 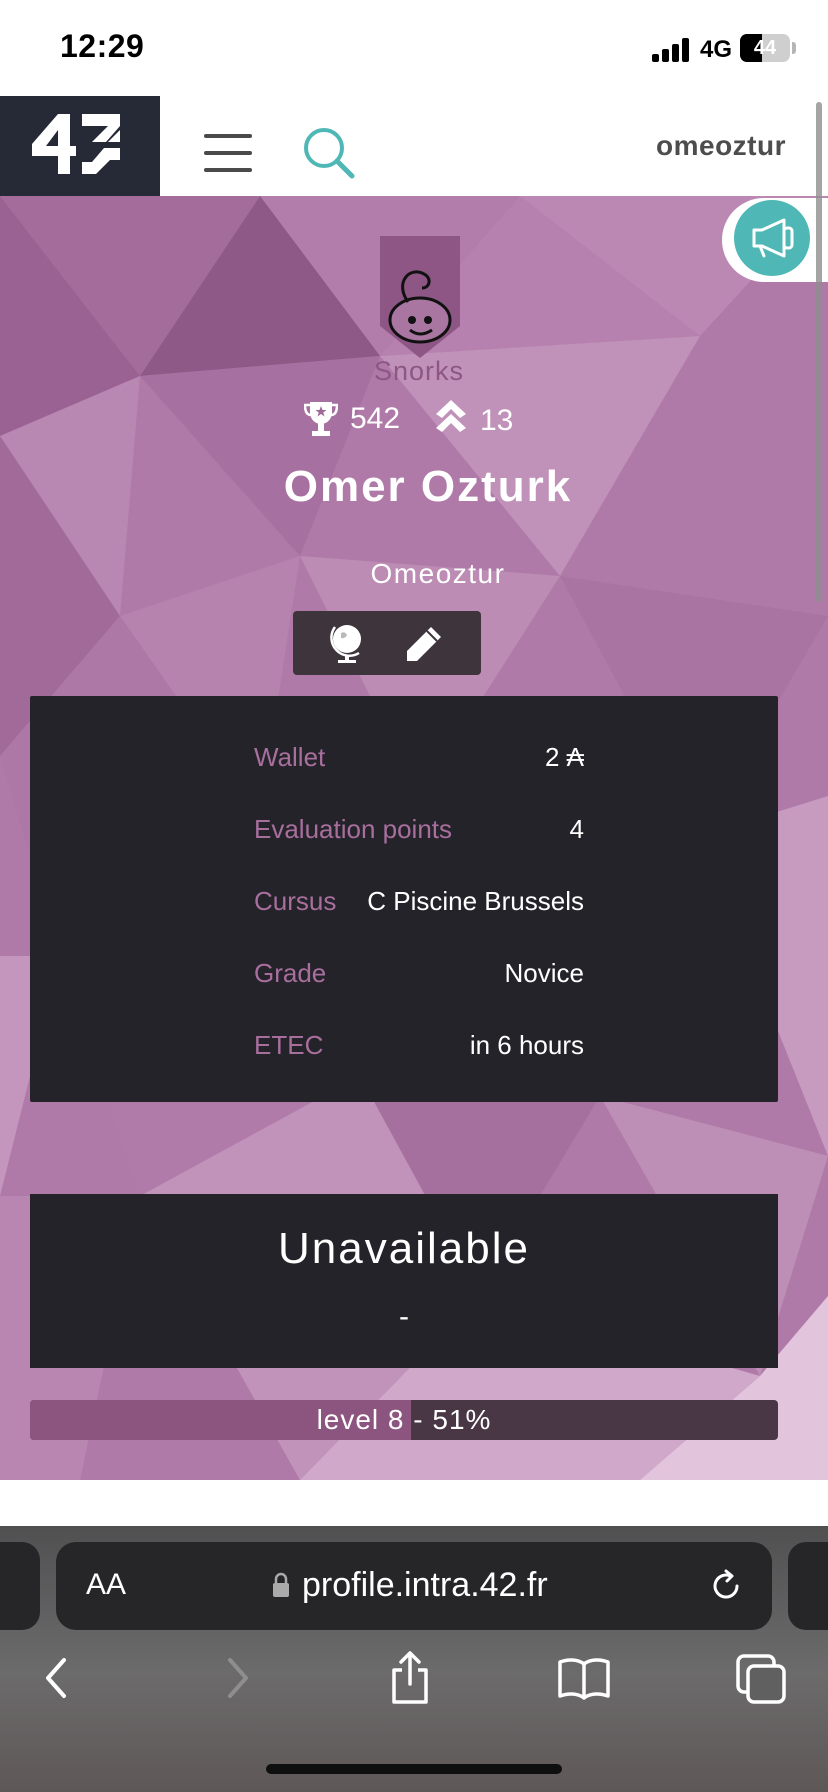 I want to click on grade-value: Novice, so click(x=544, y=973).